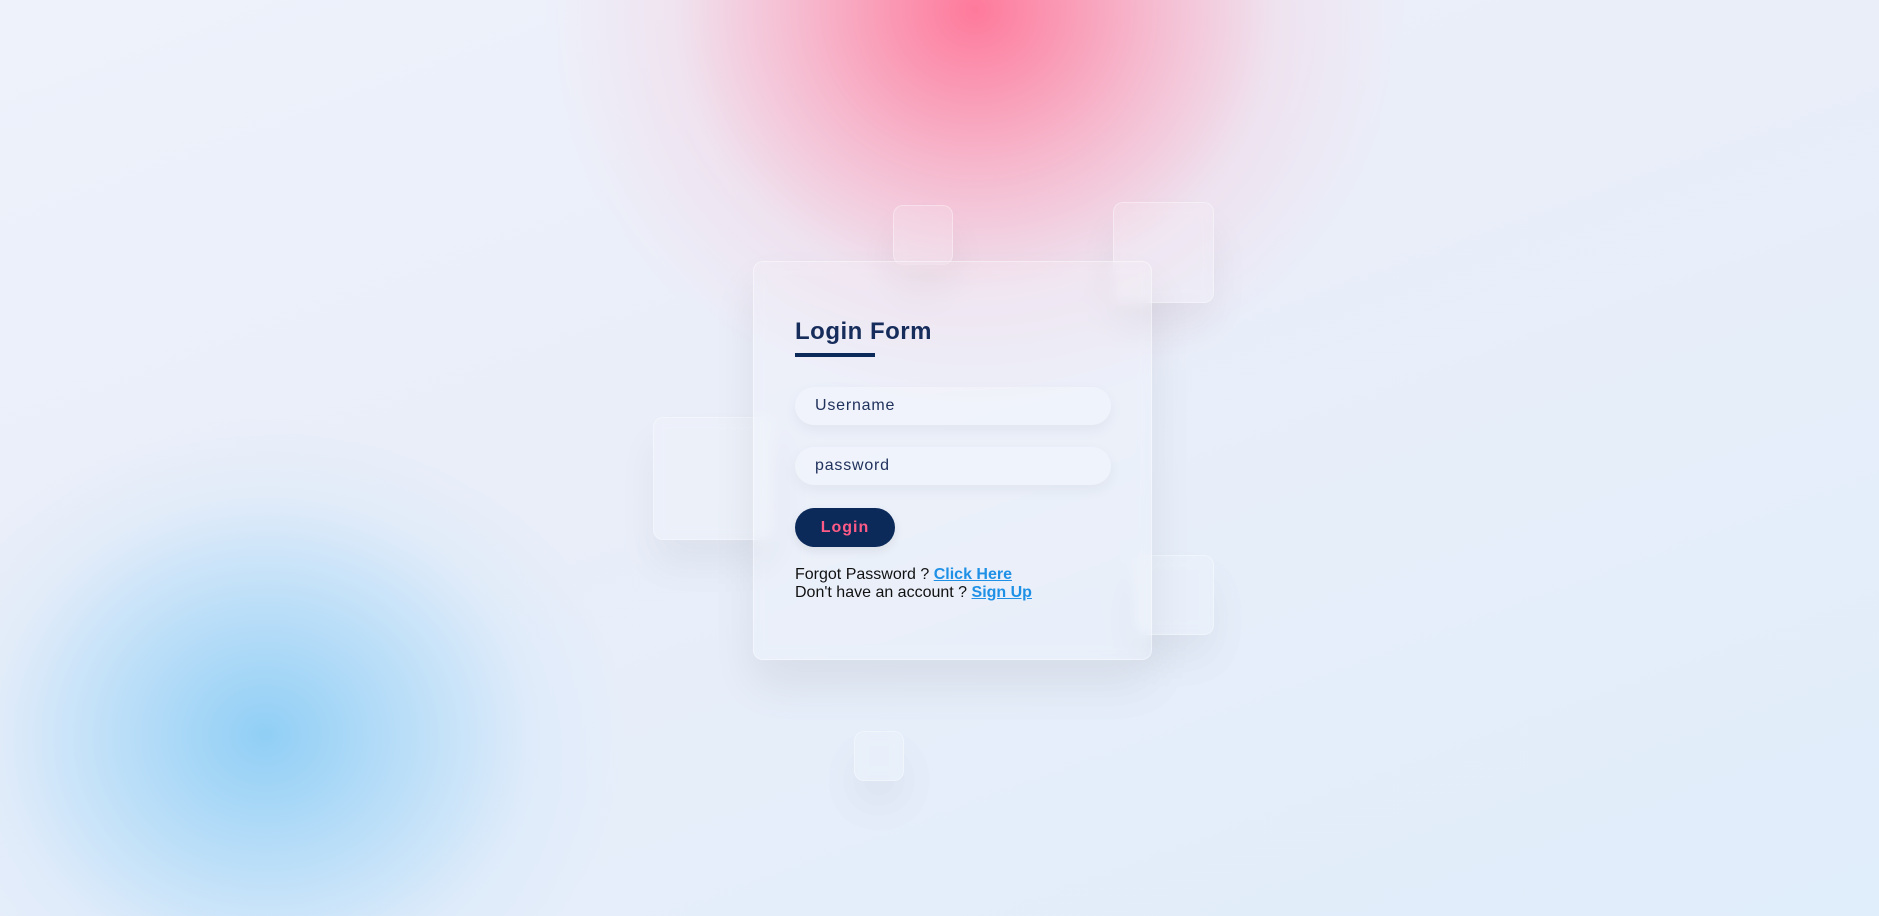  Describe the element at coordinates (953, 406) in the screenshot. I see `username-input` at that location.